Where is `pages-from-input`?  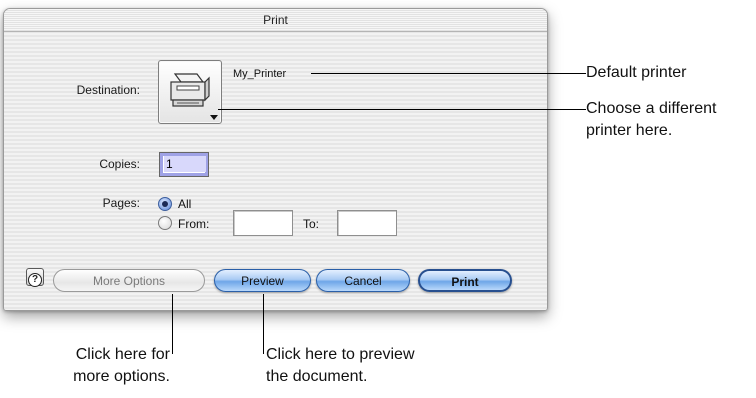
pages-from-input is located at coordinates (264, 223).